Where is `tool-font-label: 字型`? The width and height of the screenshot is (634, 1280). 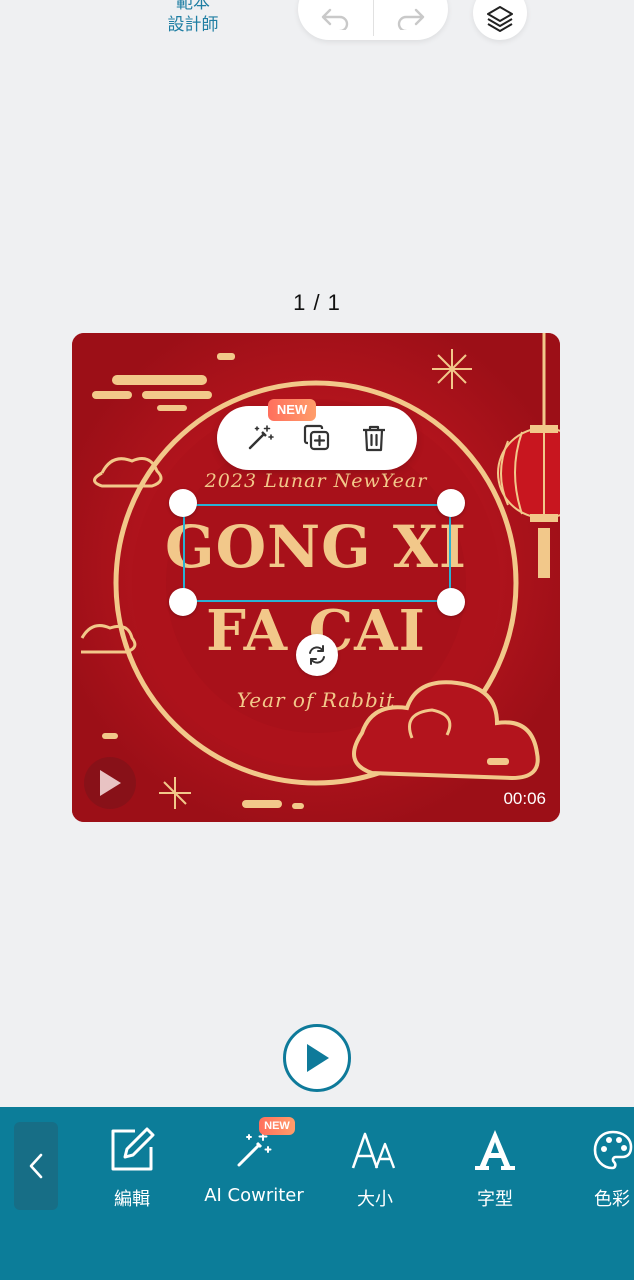
tool-font-label: 字型 is located at coordinates (495, 1199).